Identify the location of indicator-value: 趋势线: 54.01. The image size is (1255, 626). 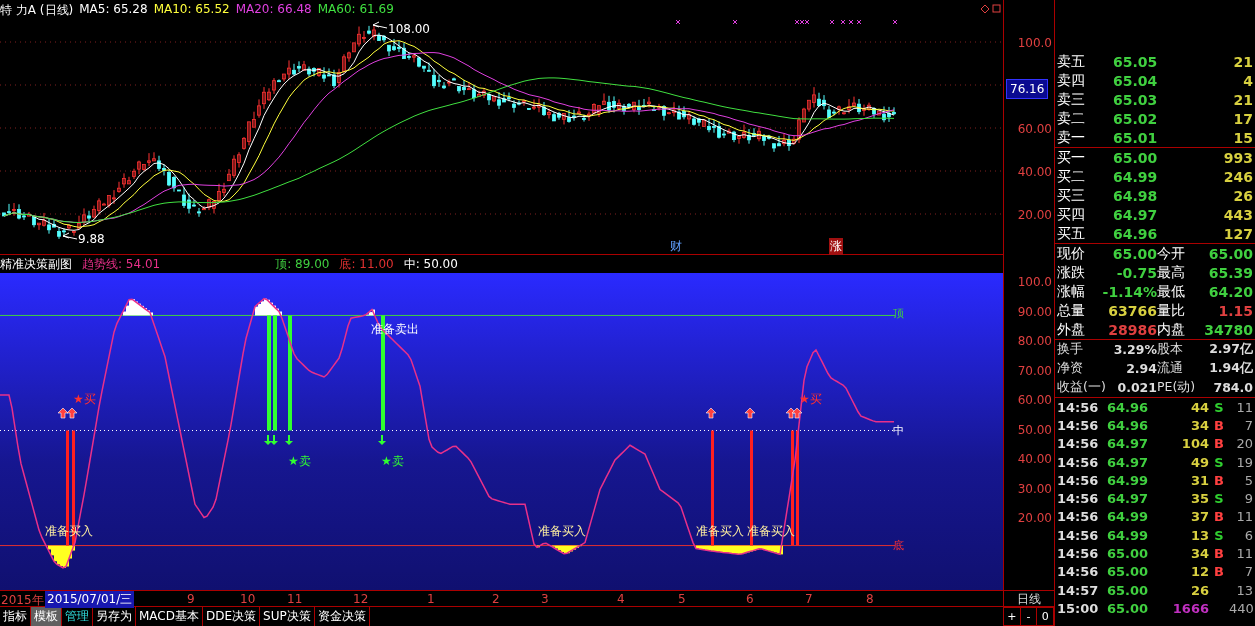
(121, 264).